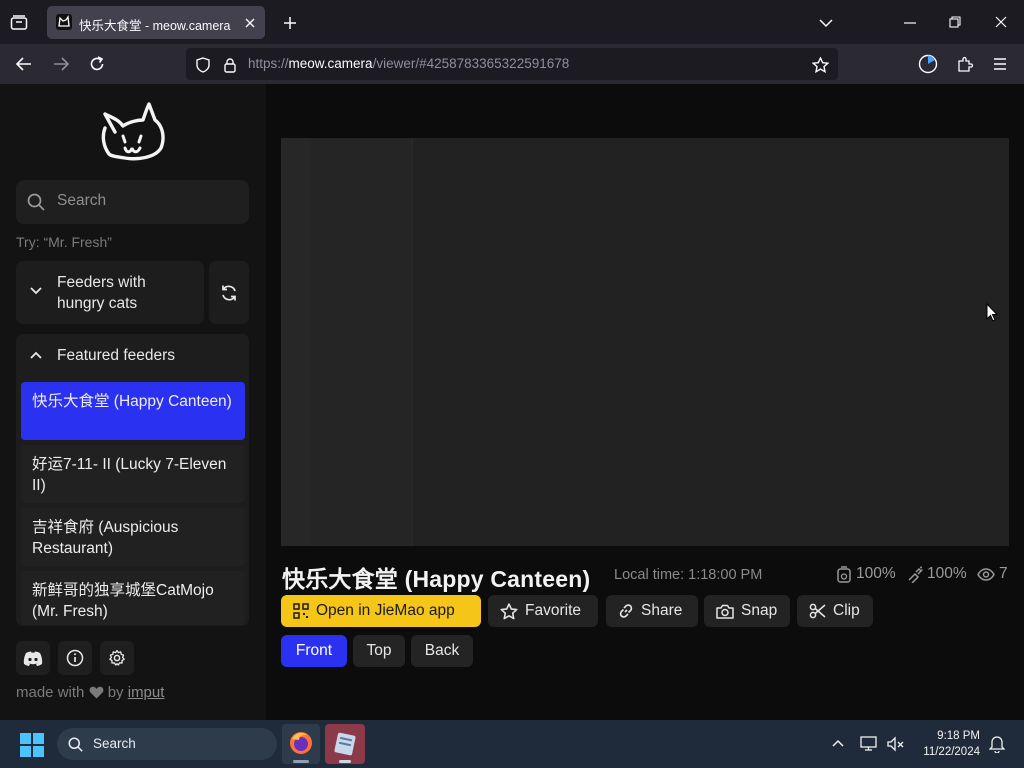  Describe the element at coordinates (826, 23) in the screenshot. I see `chevron-down-icon` at that location.